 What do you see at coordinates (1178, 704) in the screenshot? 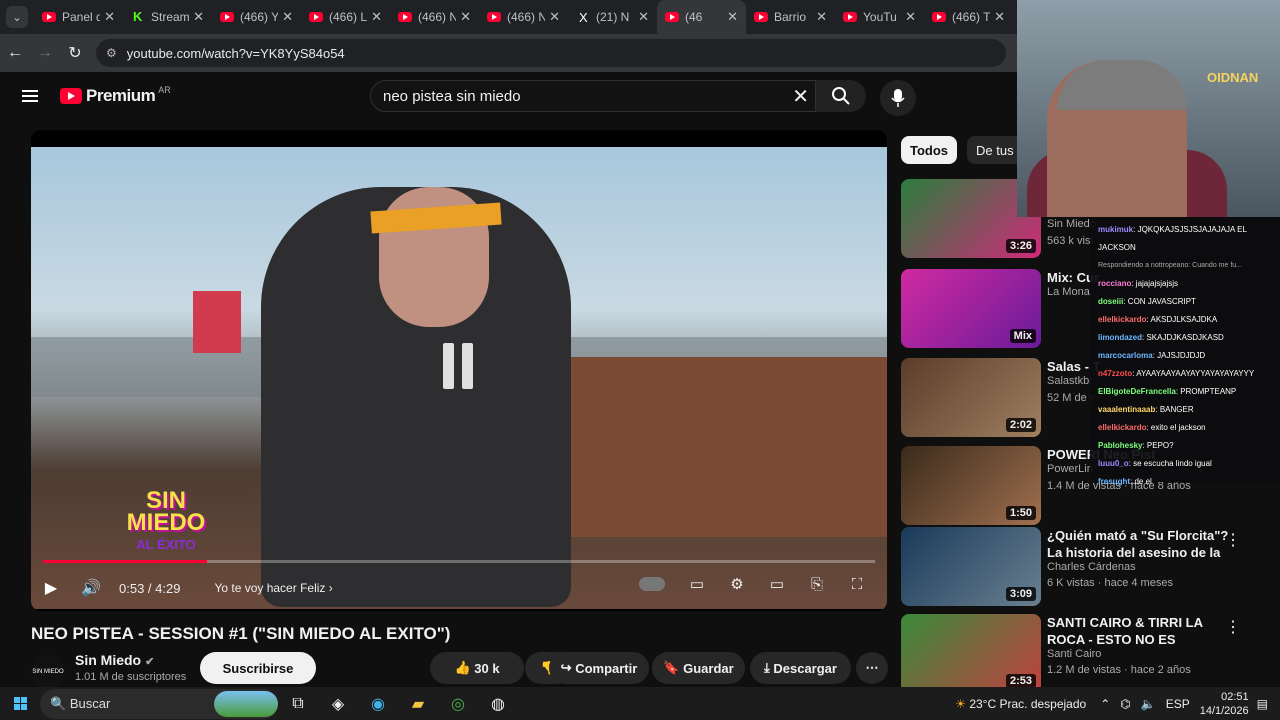
I see `language-indicator: ESP` at bounding box center [1178, 704].